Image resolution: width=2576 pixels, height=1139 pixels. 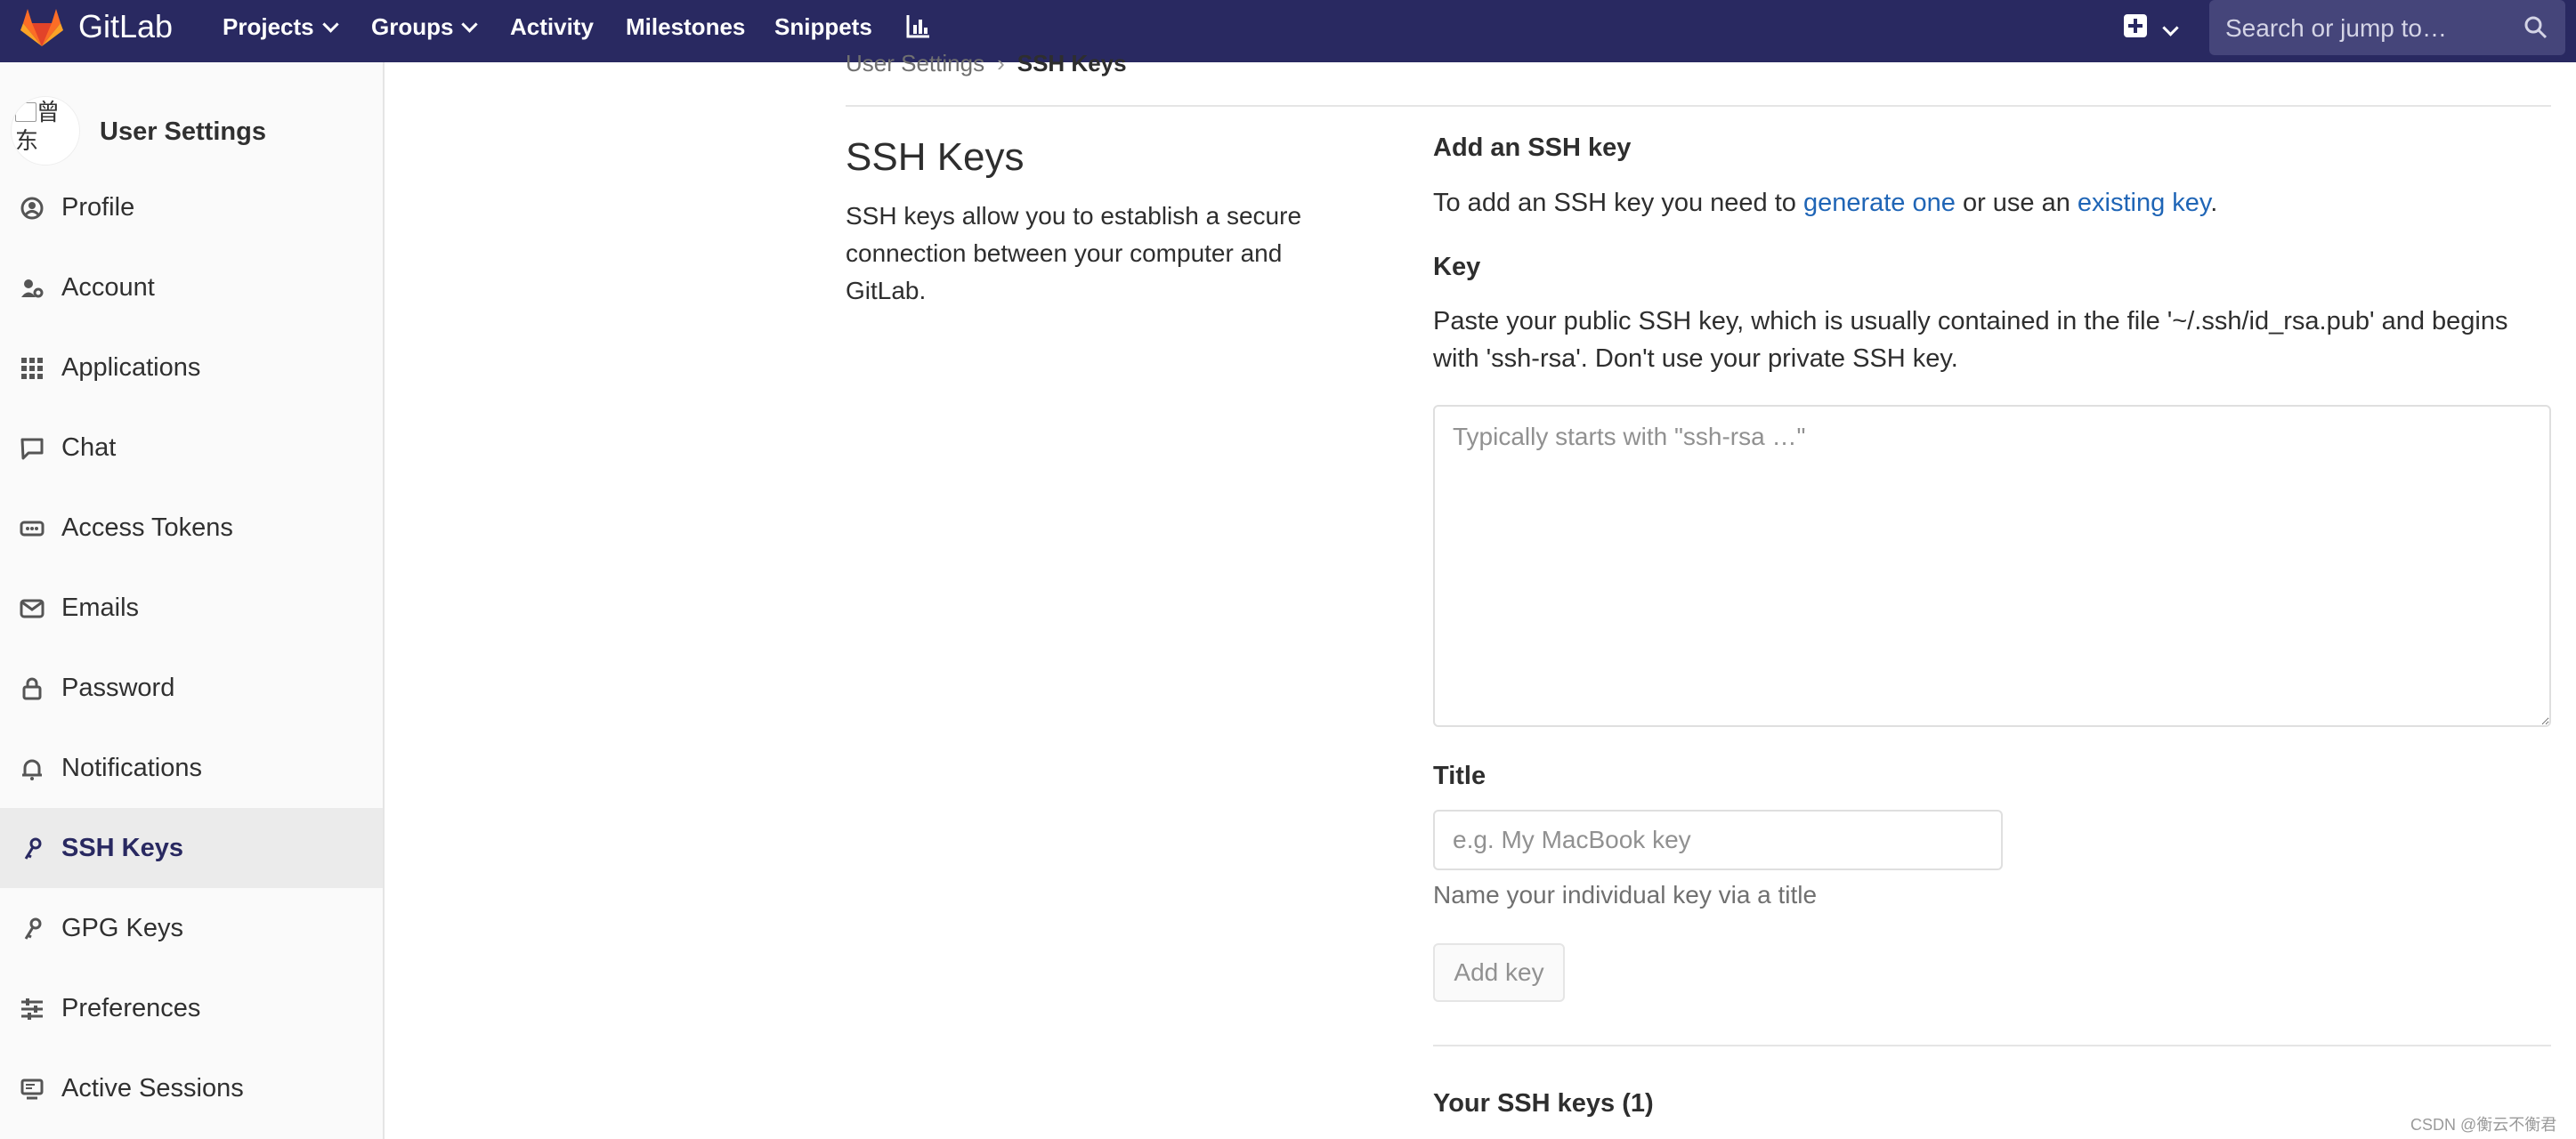 I want to click on sidebar-item-label: Chat, so click(x=89, y=448).